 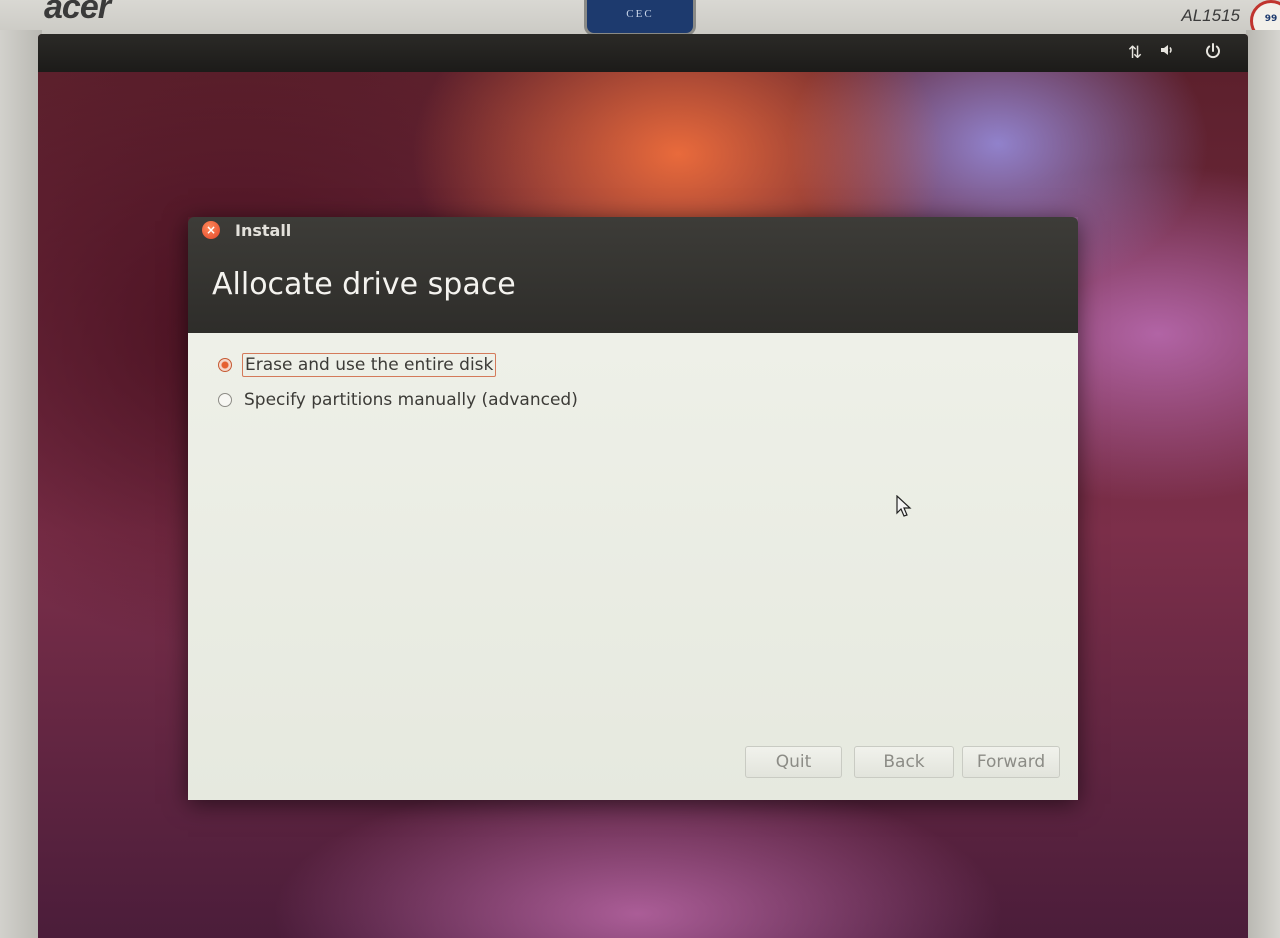 I want to click on volume-icon, so click(x=1167, y=53).